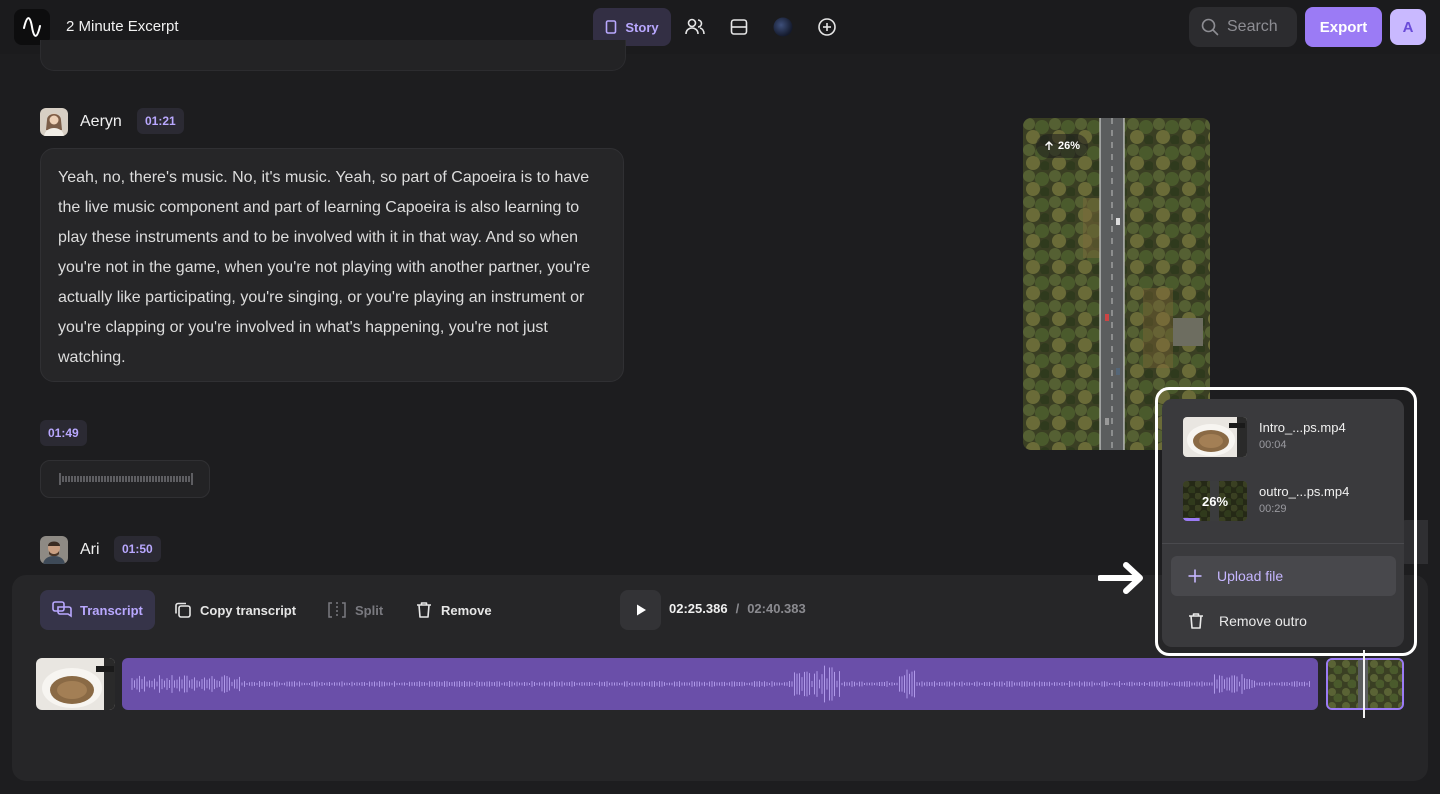 This screenshot has height=794, width=1440. I want to click on story-label: Story, so click(642, 27).